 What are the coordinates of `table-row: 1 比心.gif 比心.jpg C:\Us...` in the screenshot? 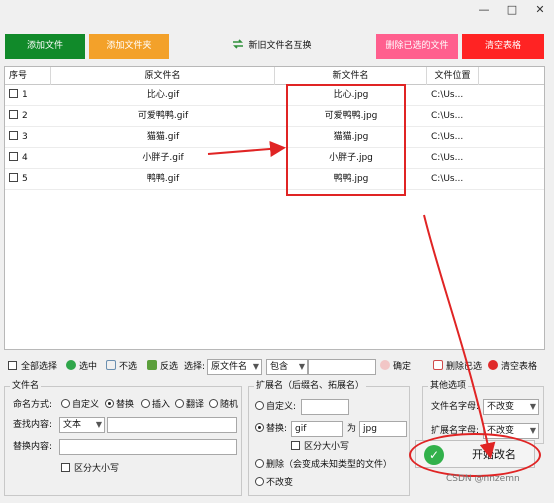 It's located at (274, 95).